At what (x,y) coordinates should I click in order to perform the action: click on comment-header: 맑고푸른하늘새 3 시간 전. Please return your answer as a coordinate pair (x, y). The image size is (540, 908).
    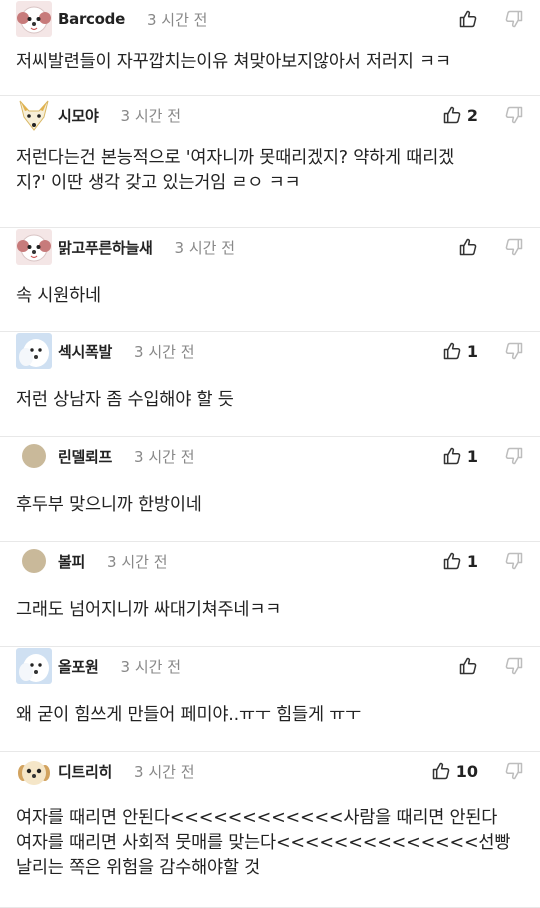
    Looking at the image, I should click on (270, 247).